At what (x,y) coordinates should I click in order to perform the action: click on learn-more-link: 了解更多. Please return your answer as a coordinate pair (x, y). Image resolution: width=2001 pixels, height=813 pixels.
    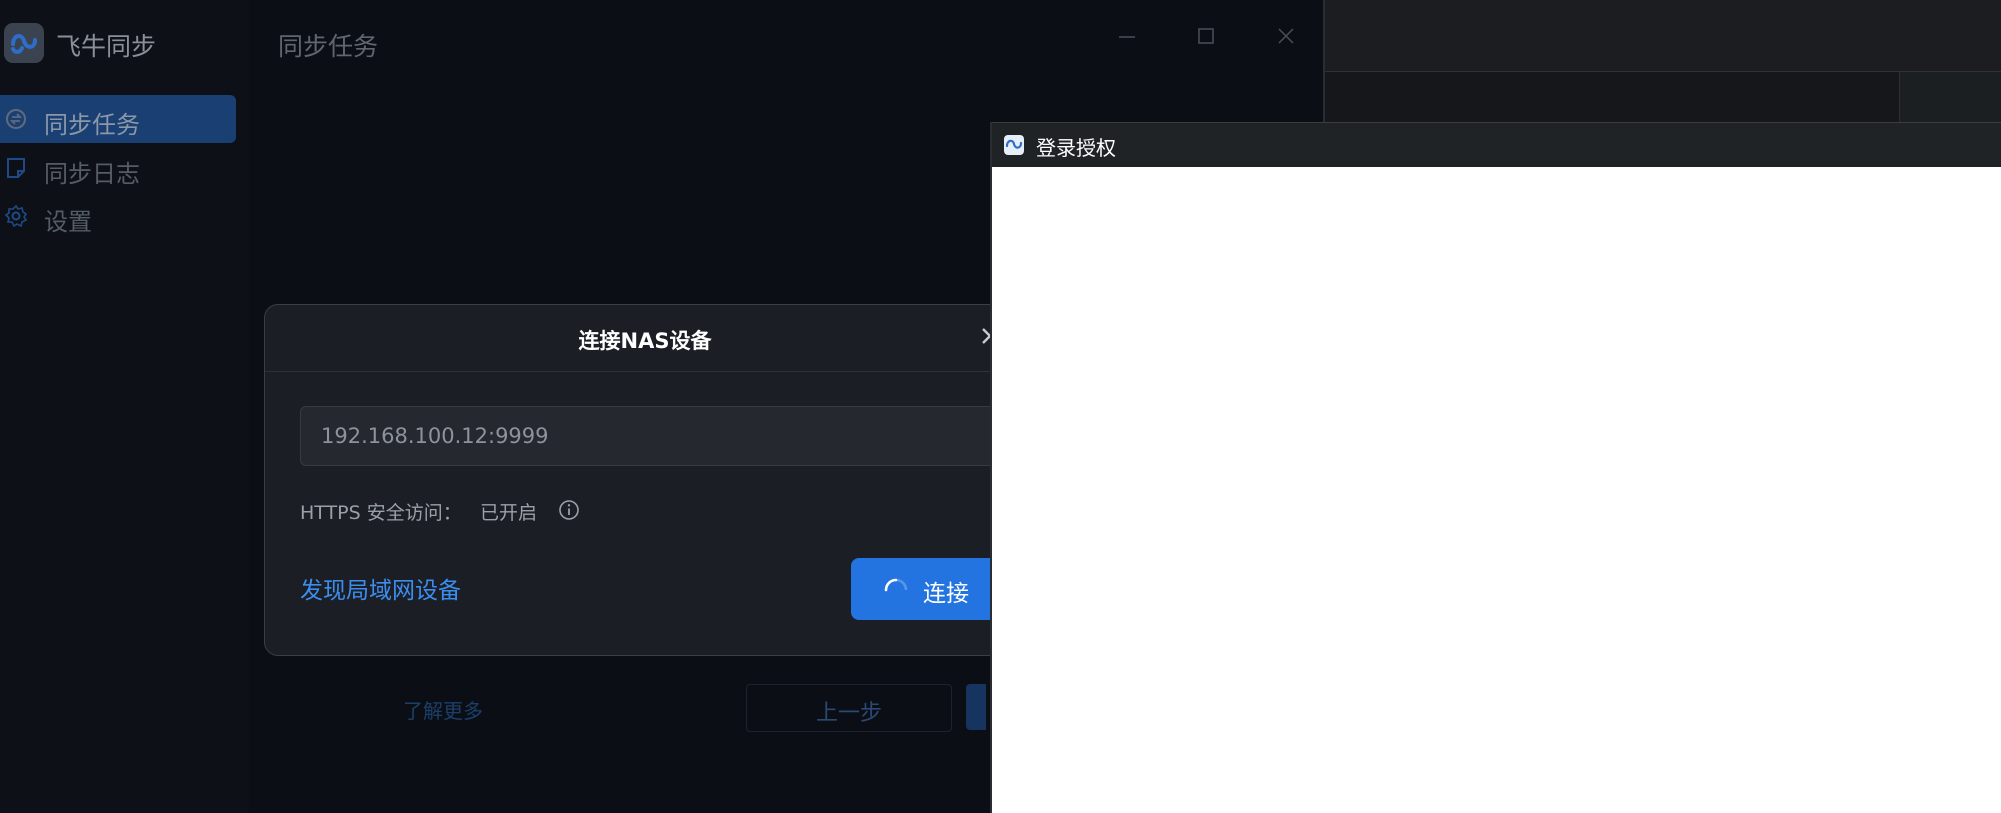
    Looking at the image, I should click on (443, 709).